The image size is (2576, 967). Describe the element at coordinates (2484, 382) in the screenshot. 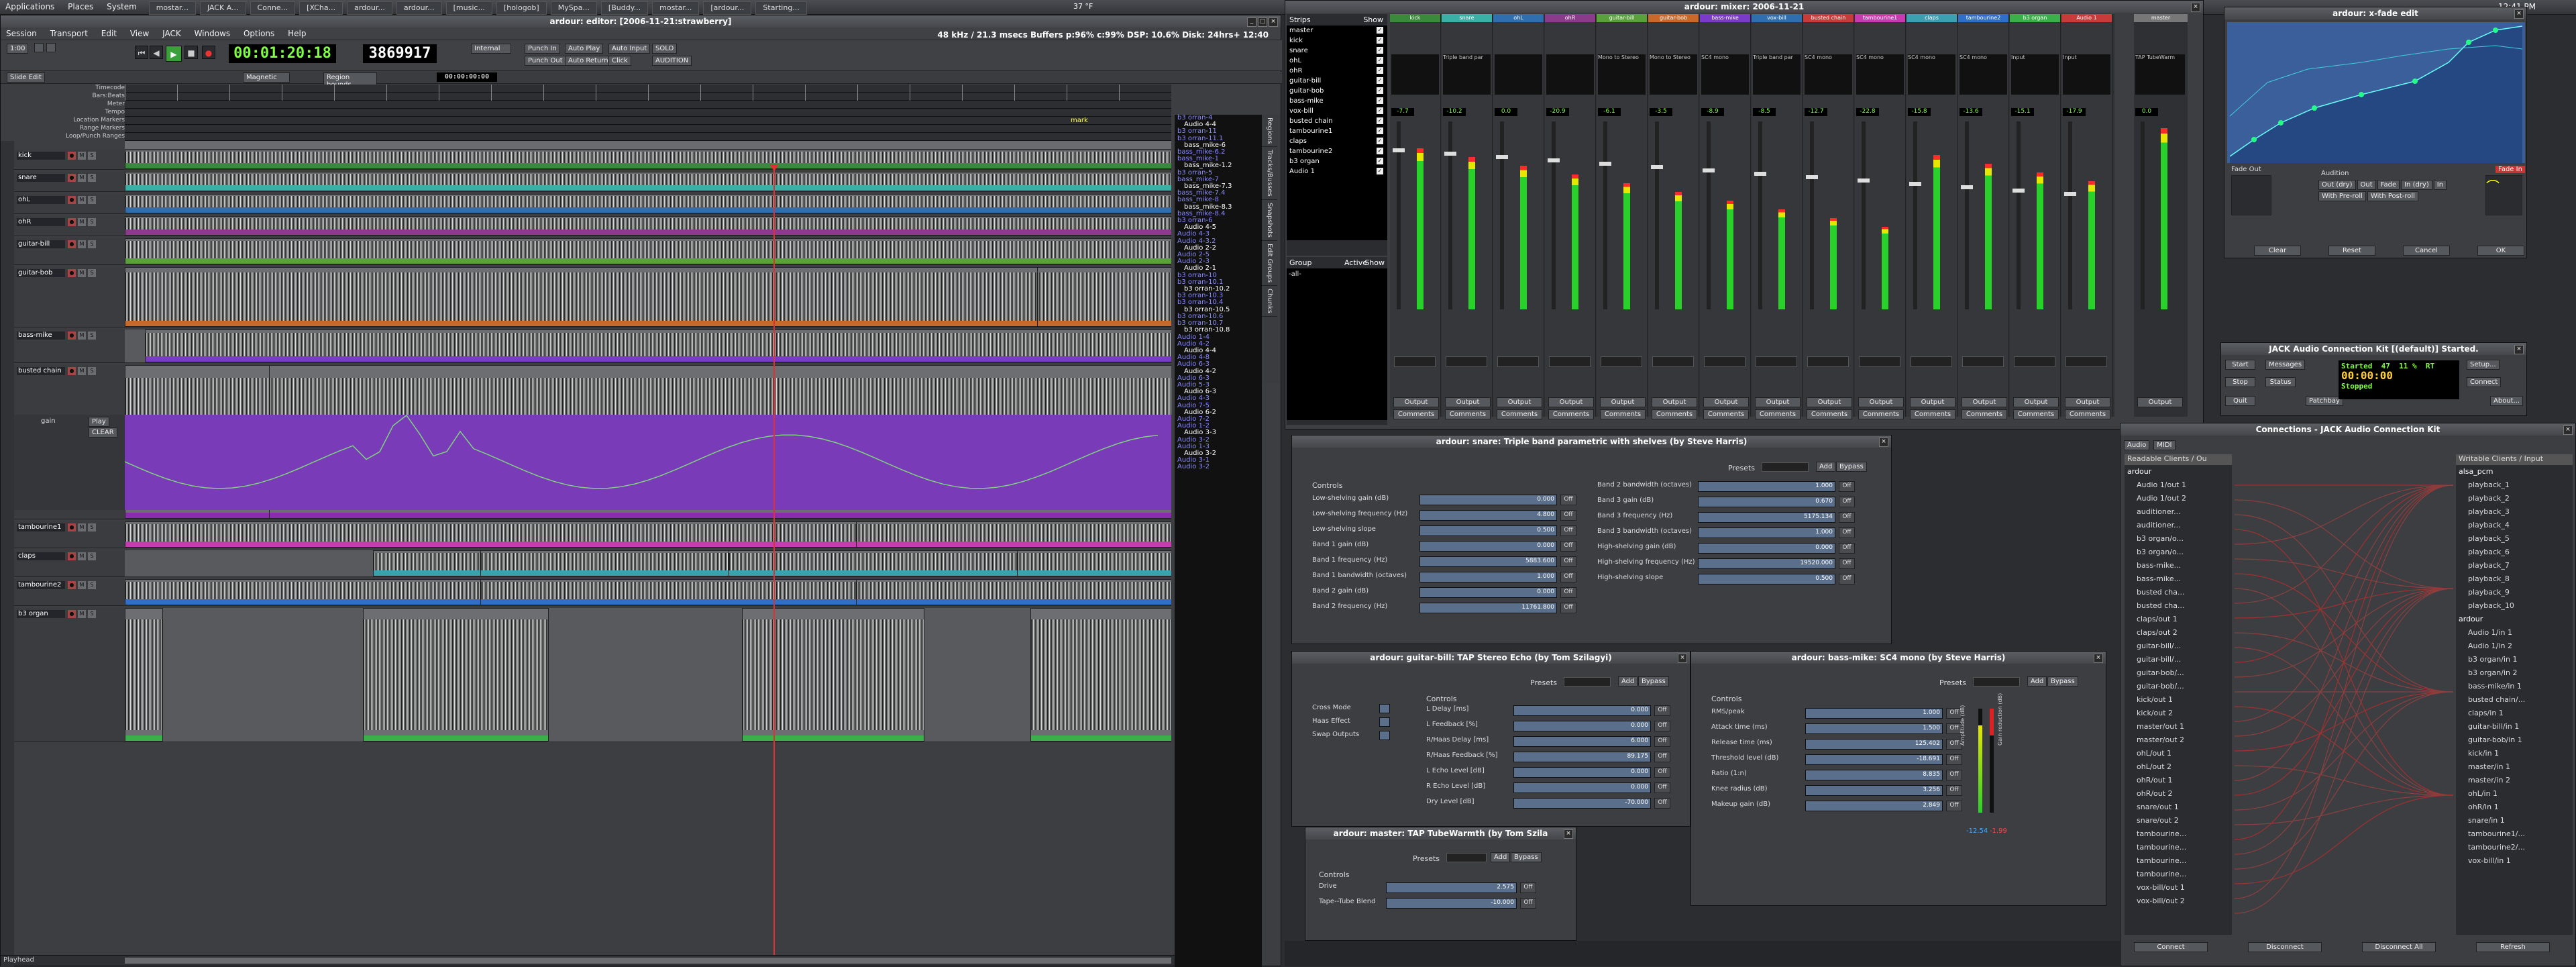

I see `qjackctl-connect-button: Connect` at that location.